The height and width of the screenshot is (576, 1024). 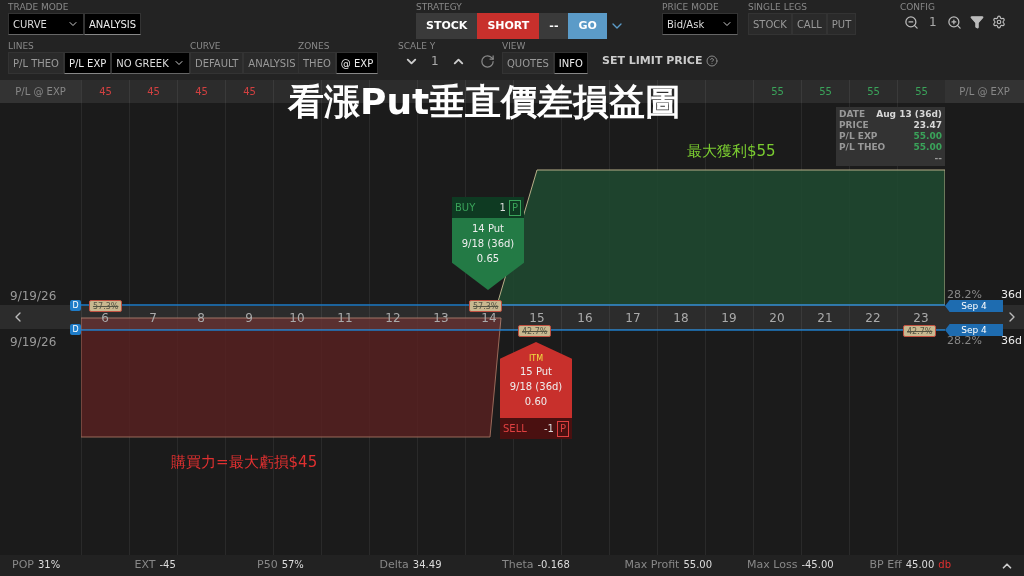 What do you see at coordinates (244, 462) in the screenshot?
I see `max-loss-note: 購買力=最大虧損$45` at bounding box center [244, 462].